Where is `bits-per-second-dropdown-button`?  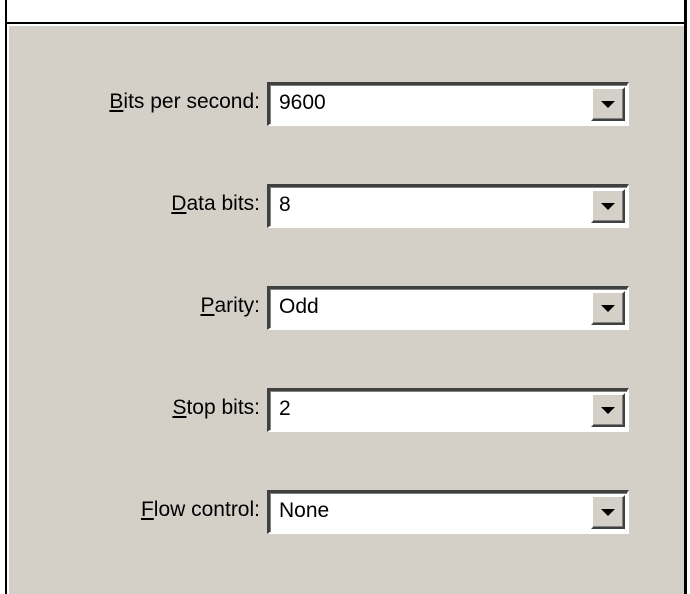 bits-per-second-dropdown-button is located at coordinates (608, 104).